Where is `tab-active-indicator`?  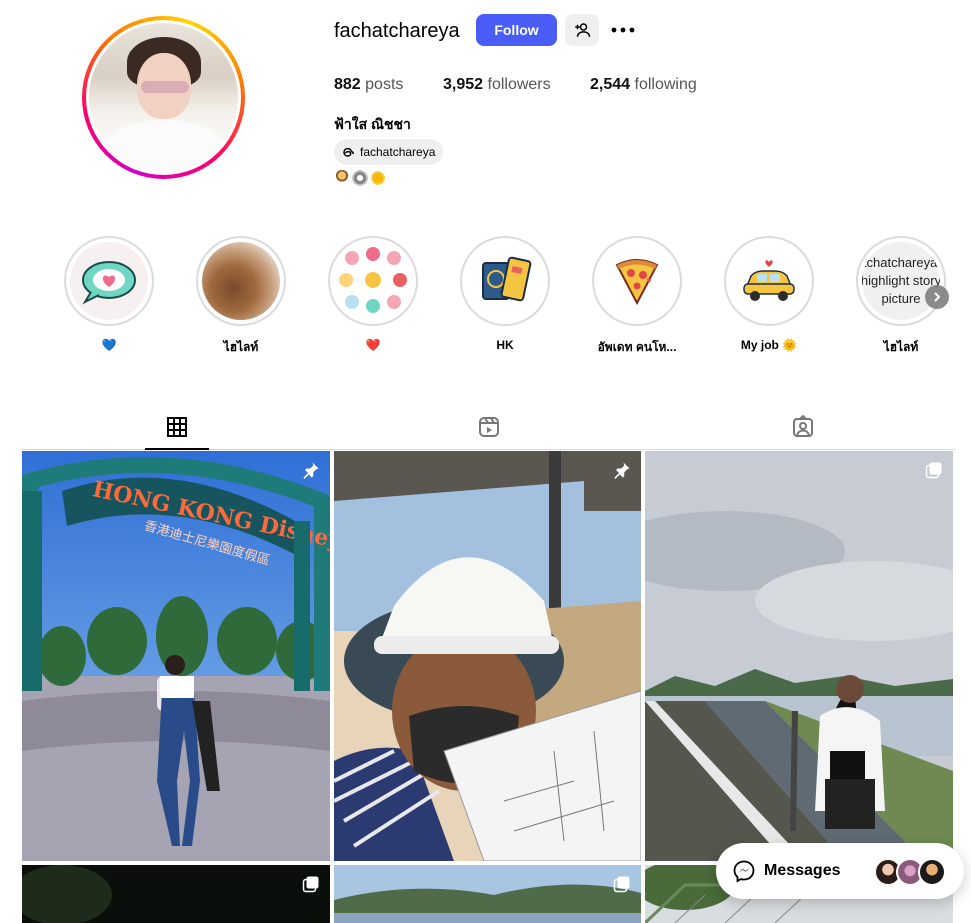
tab-active-indicator is located at coordinates (177, 449).